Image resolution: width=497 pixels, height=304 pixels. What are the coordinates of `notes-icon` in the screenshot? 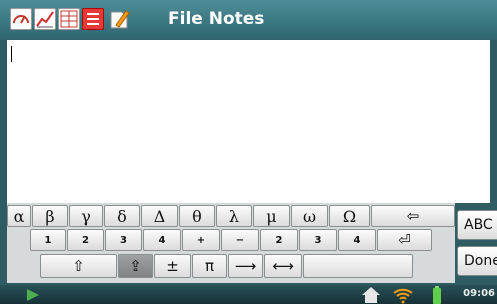 It's located at (119, 19).